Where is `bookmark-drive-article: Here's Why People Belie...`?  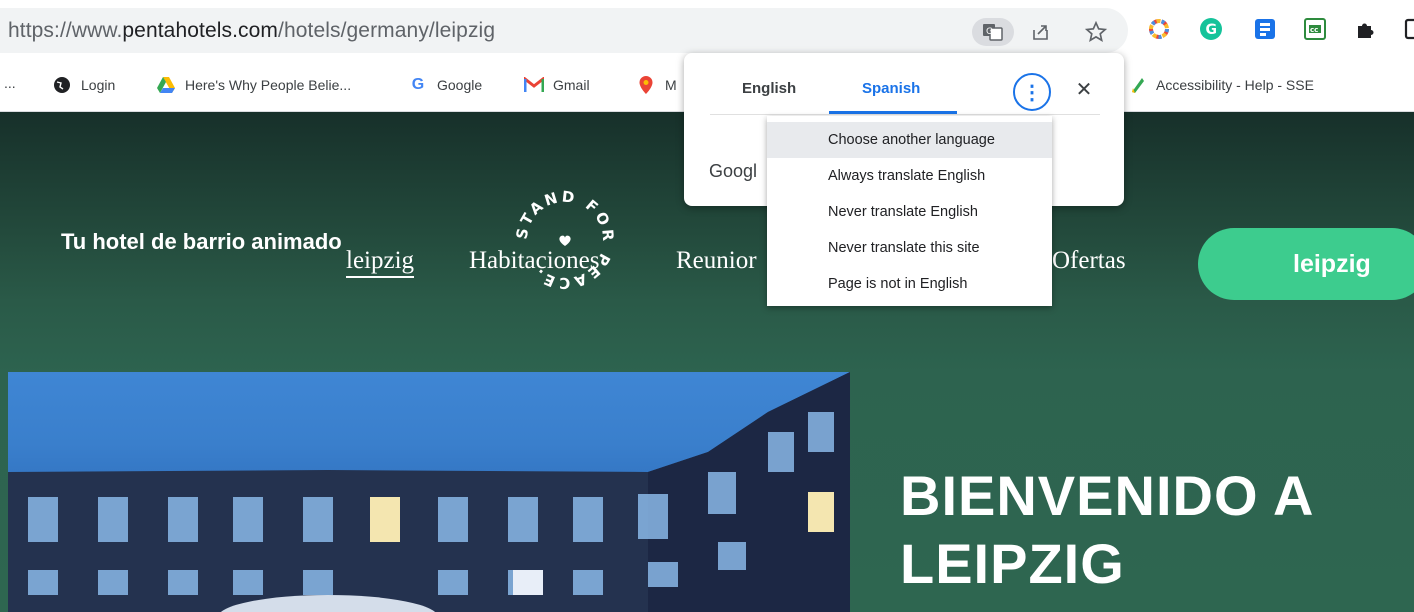 bookmark-drive-article: Here's Why People Belie... is located at coordinates (253, 85).